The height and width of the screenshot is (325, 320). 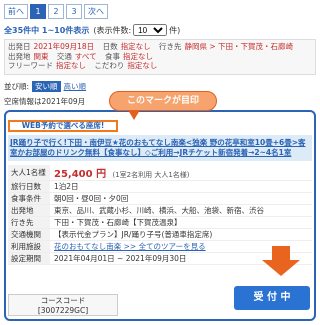 I want to click on detail-row-transport: 交通機関 【表示代金プラン】JR/踊り子号(普通車指定席), so click(x=160, y=235).